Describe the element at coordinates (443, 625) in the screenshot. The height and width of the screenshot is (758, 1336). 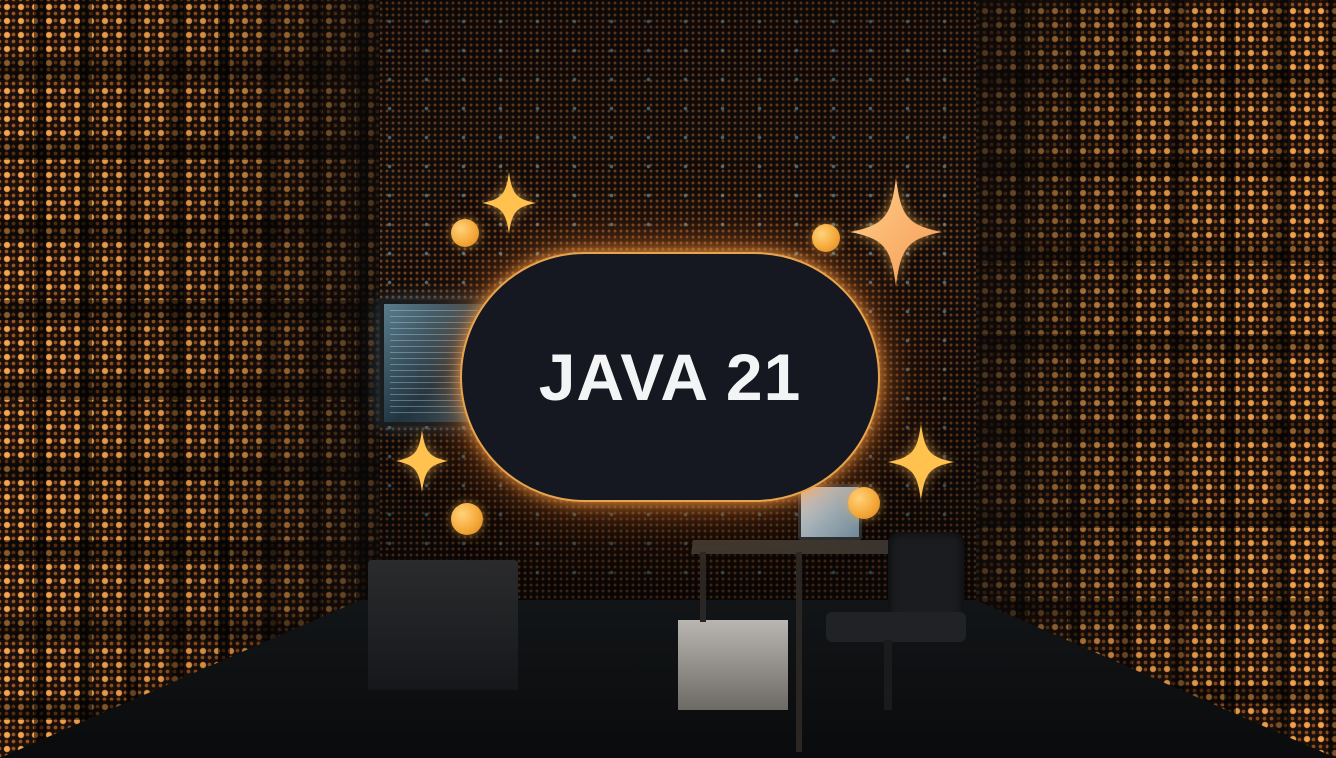
I see `counter` at that location.